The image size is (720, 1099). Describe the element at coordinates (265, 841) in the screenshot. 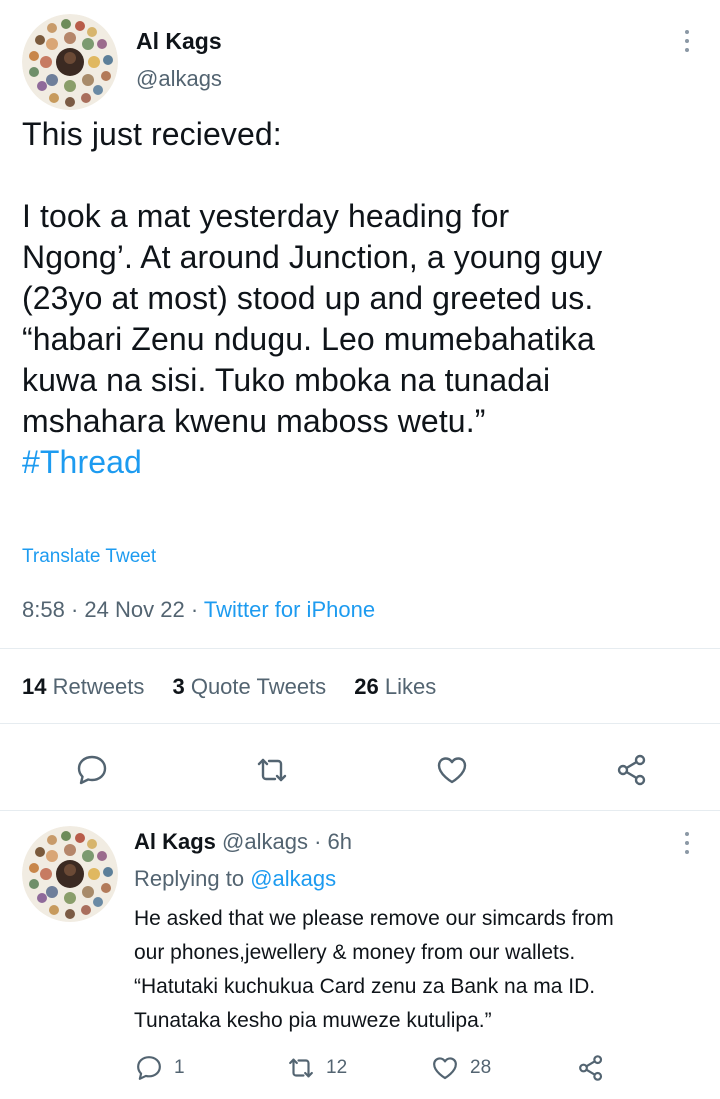

I see `reply-author-handle: @alkags` at that location.